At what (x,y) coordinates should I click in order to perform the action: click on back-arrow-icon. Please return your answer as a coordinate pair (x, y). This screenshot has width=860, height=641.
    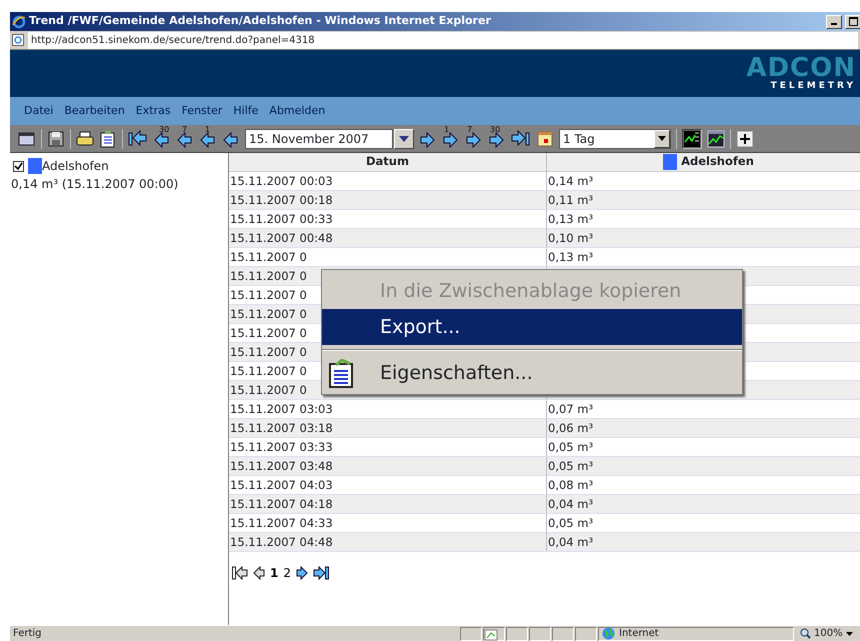
    Looking at the image, I should click on (231, 139).